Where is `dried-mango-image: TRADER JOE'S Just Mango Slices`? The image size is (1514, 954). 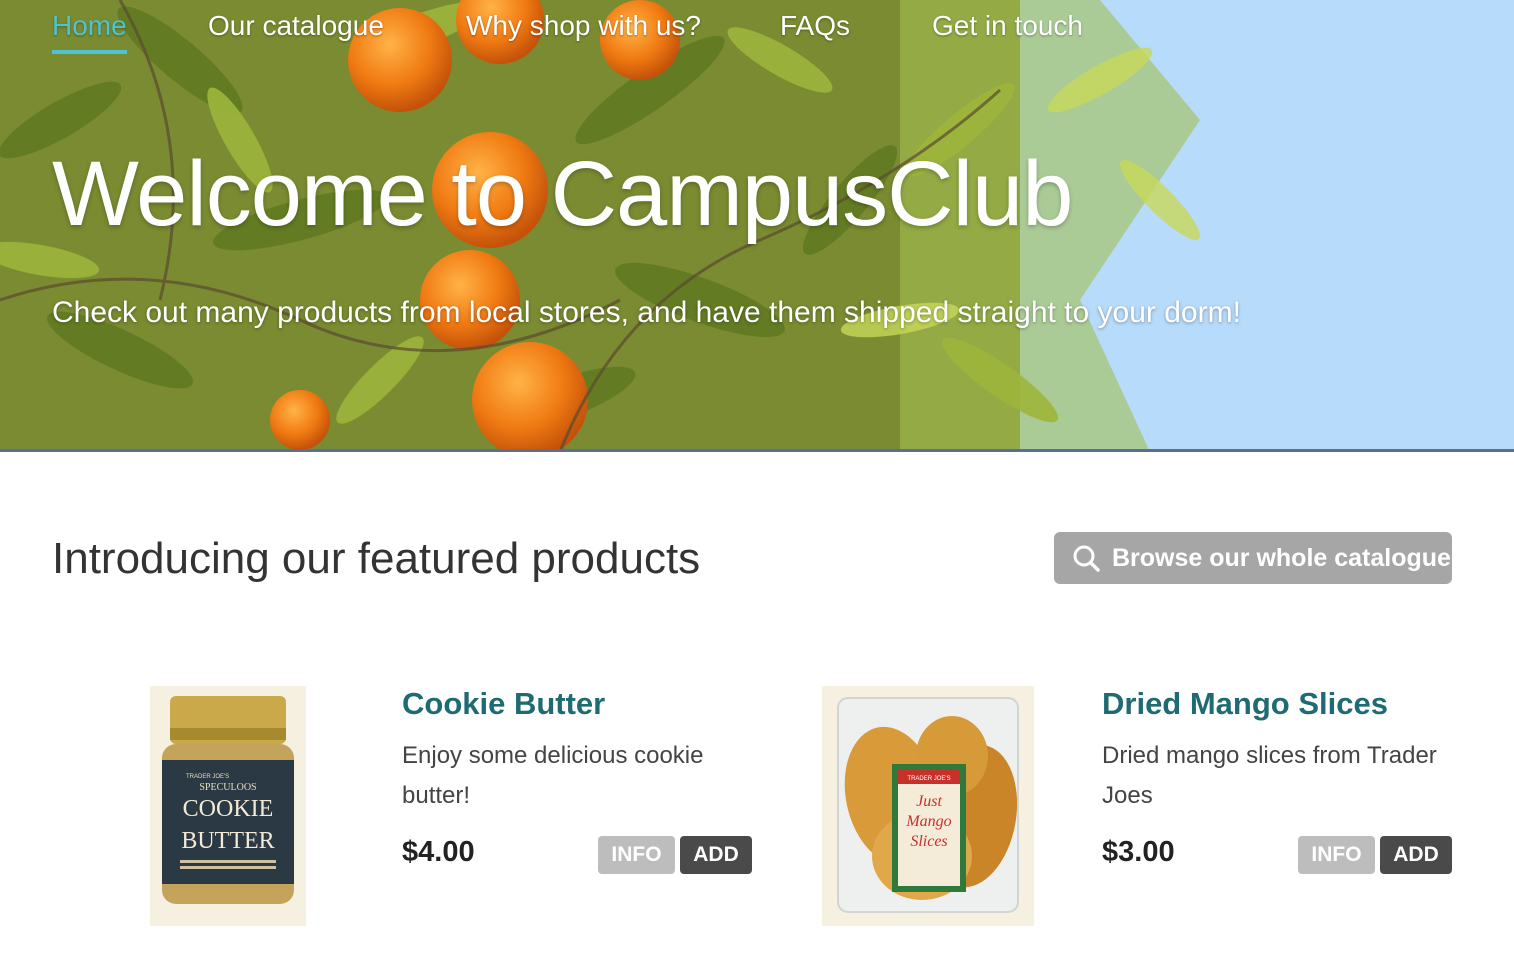
dried-mango-image: TRADER JOE'S Just Mango Slices is located at coordinates (928, 806).